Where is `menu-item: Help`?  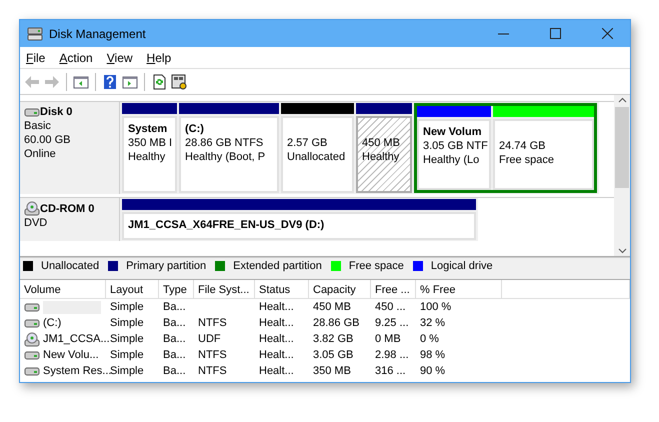 menu-item: Help is located at coordinates (159, 57).